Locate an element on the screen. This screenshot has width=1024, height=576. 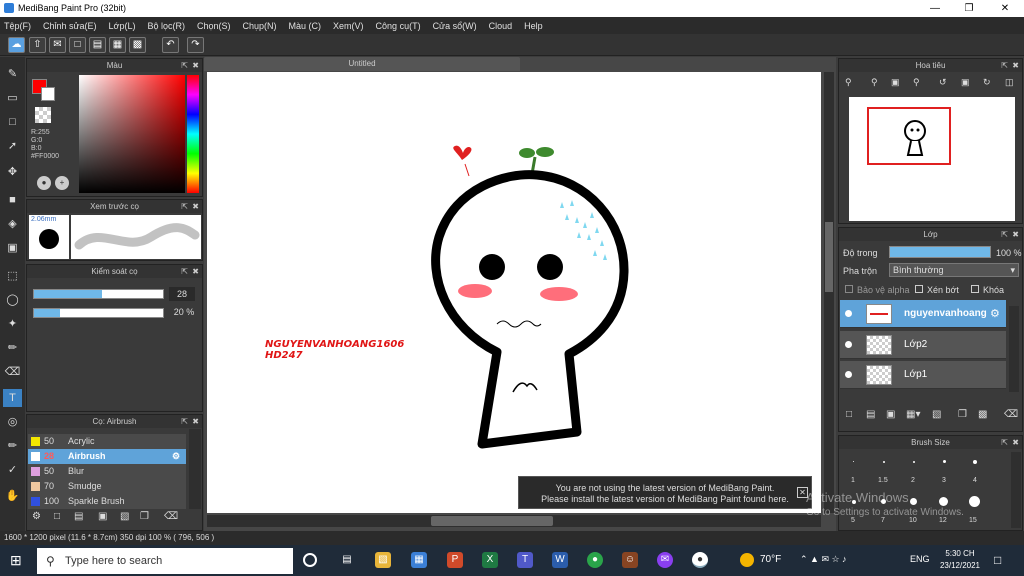
app-green-icon: ● is located at coordinates (595, 560).